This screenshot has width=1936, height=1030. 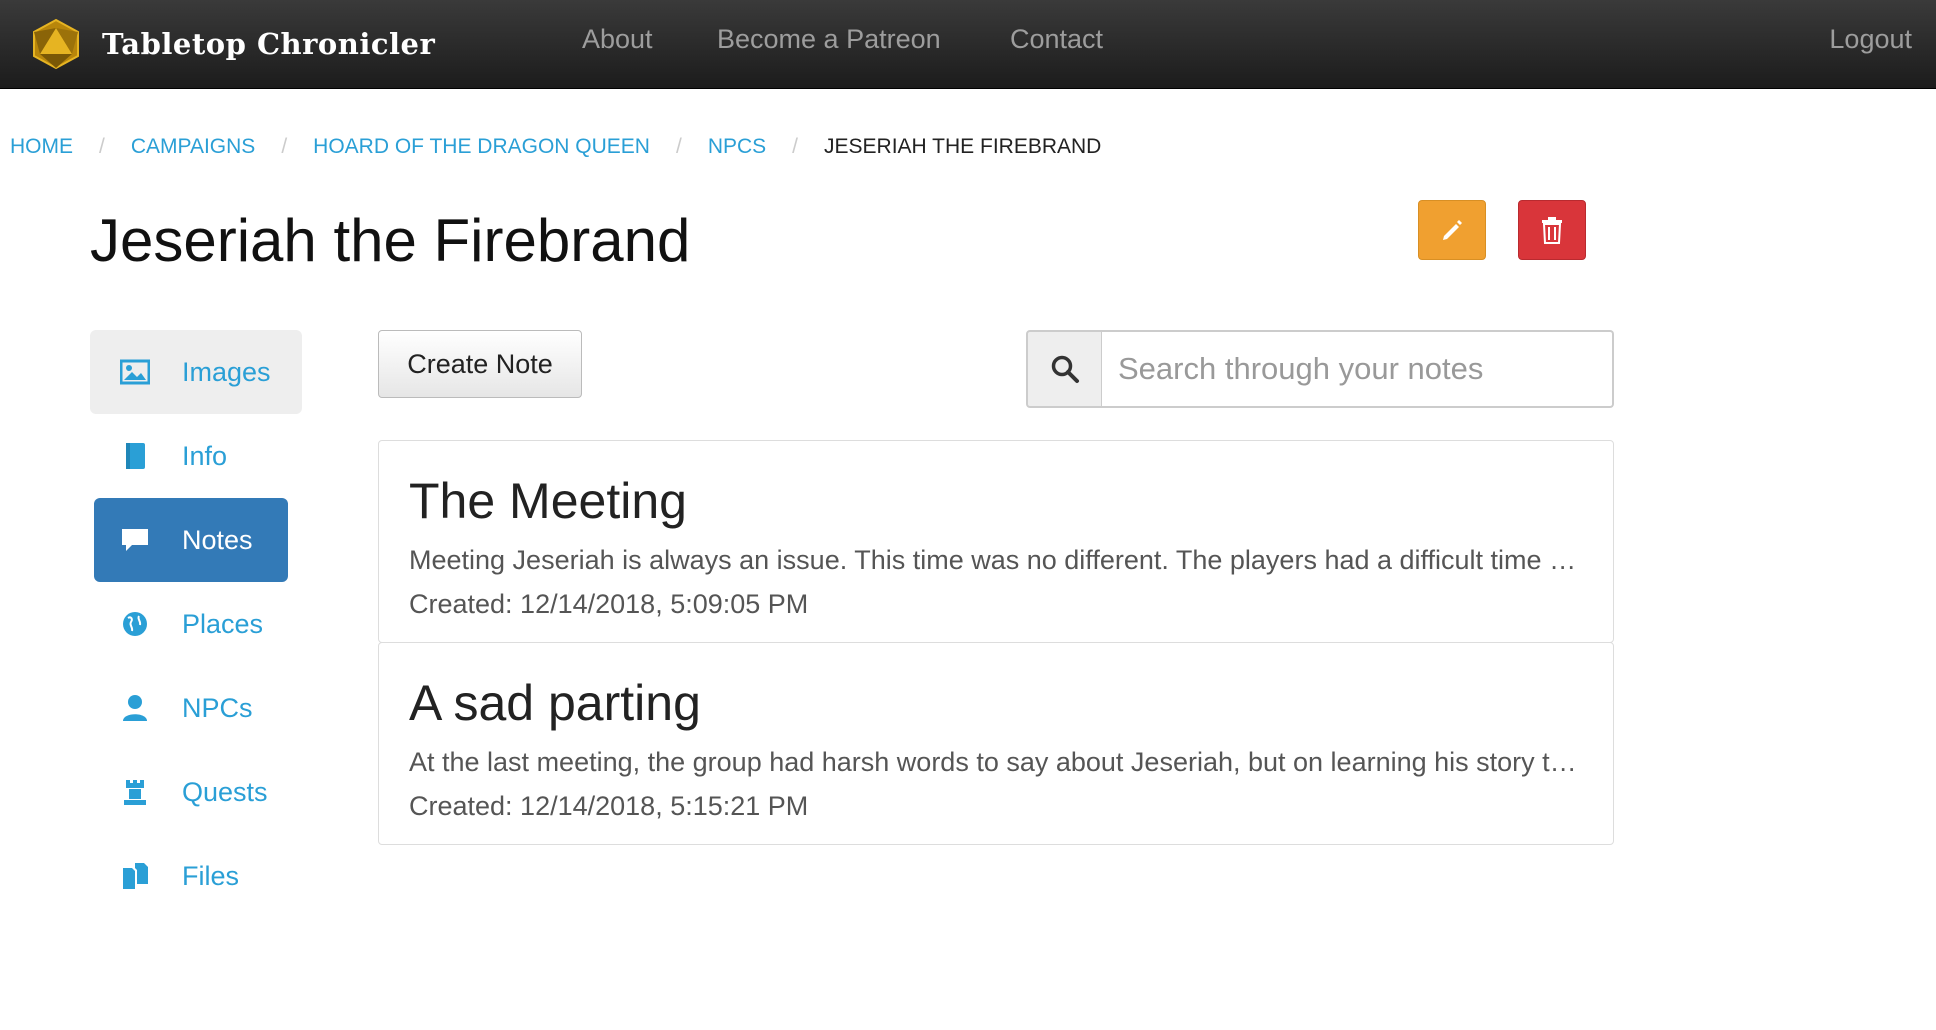 I want to click on user-icon, so click(x=135, y=708).